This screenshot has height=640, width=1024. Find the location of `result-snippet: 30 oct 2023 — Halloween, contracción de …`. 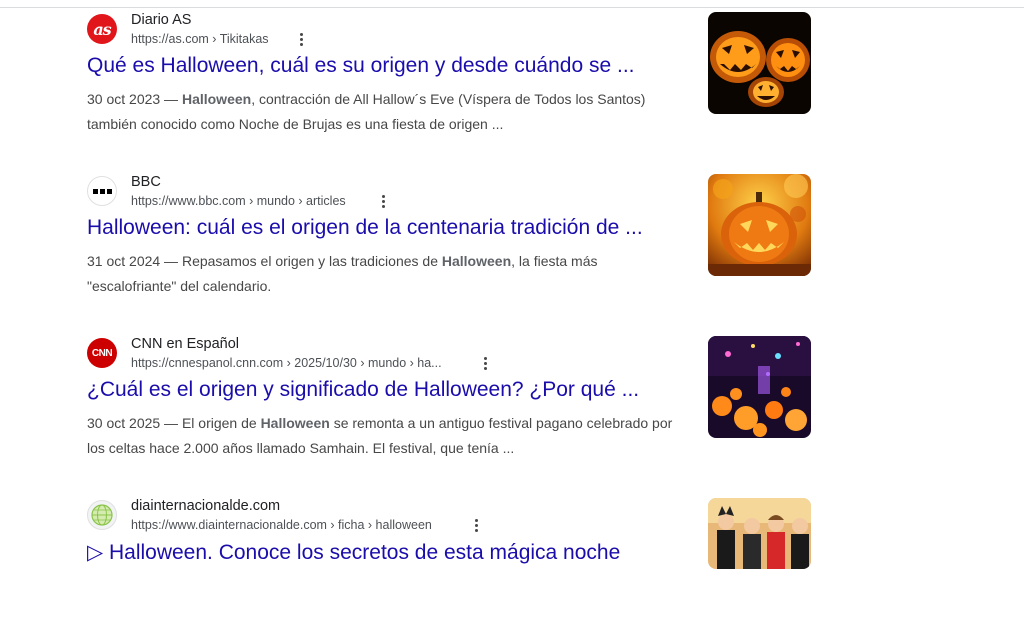

result-snippet: 30 oct 2023 — Halloween, contracción de … is located at coordinates (366, 111).